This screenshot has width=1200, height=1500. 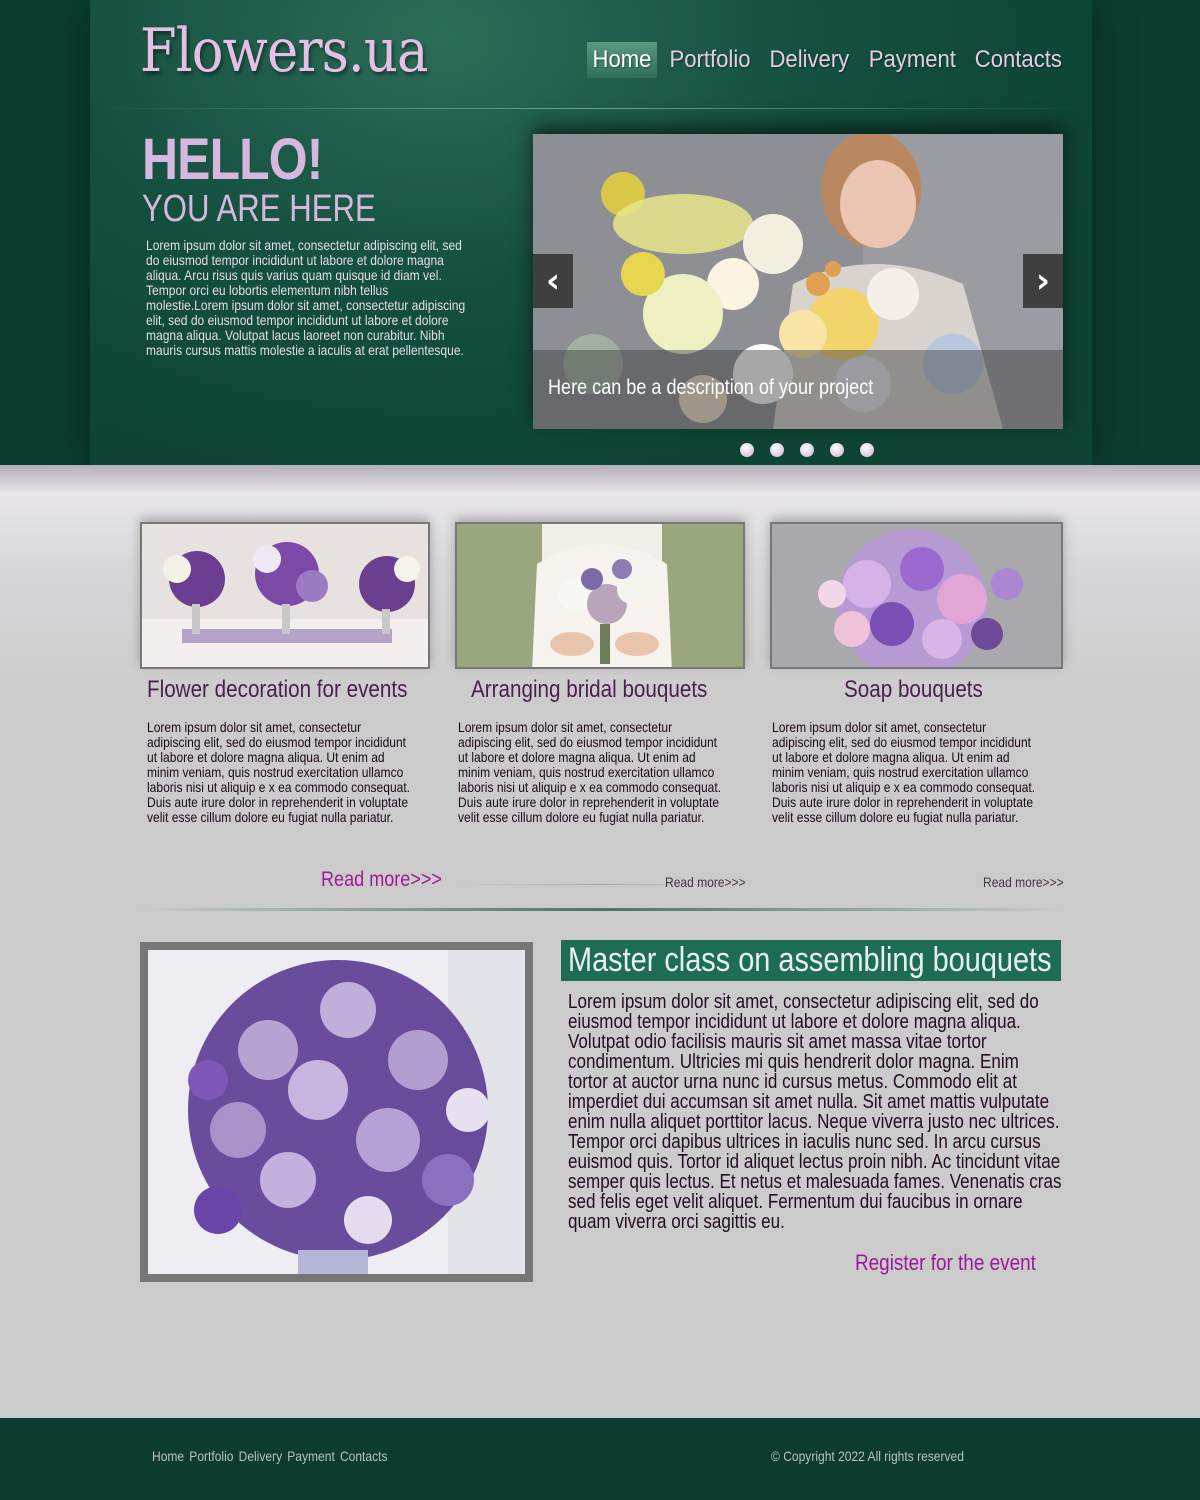 I want to click on chevron-left-icon: ‹, so click(x=553, y=281).